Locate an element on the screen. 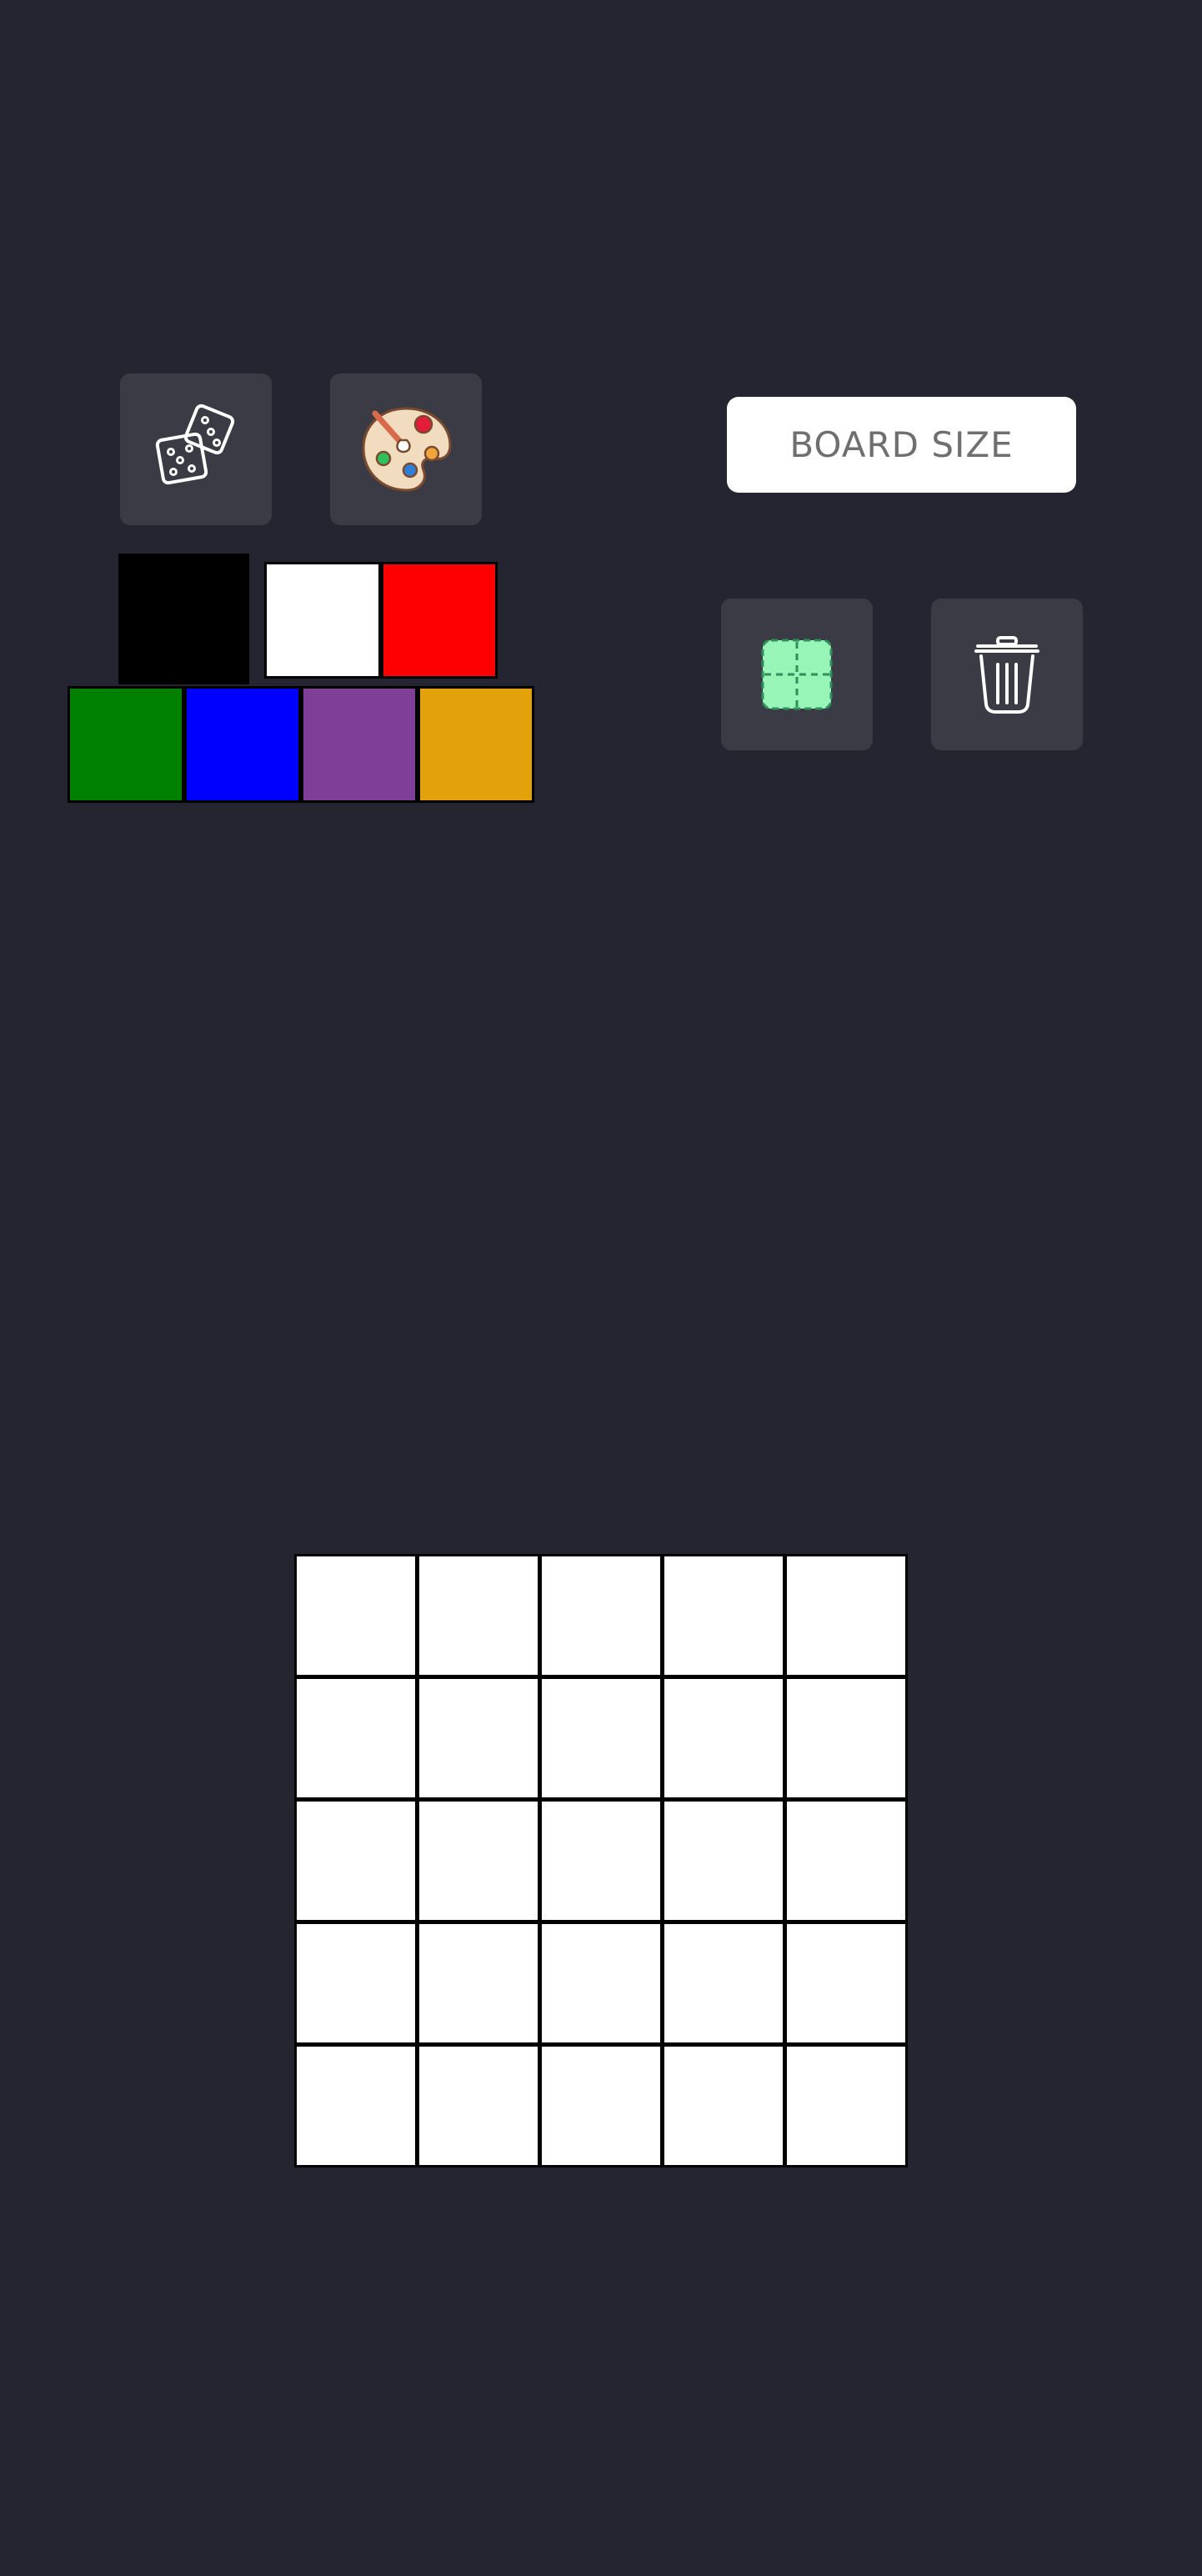  trash-icon is located at coordinates (1006, 674).